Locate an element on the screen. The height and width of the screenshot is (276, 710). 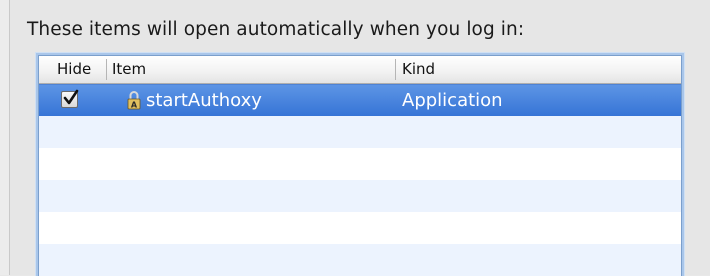
table-header: Hide Item Kind is located at coordinates (360, 70).